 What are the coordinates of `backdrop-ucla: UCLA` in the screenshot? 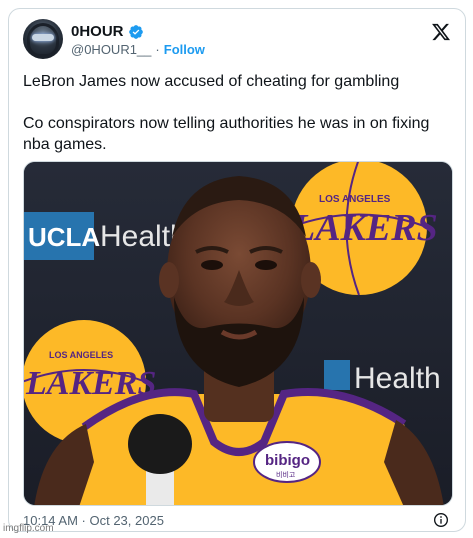 It's located at (64, 237).